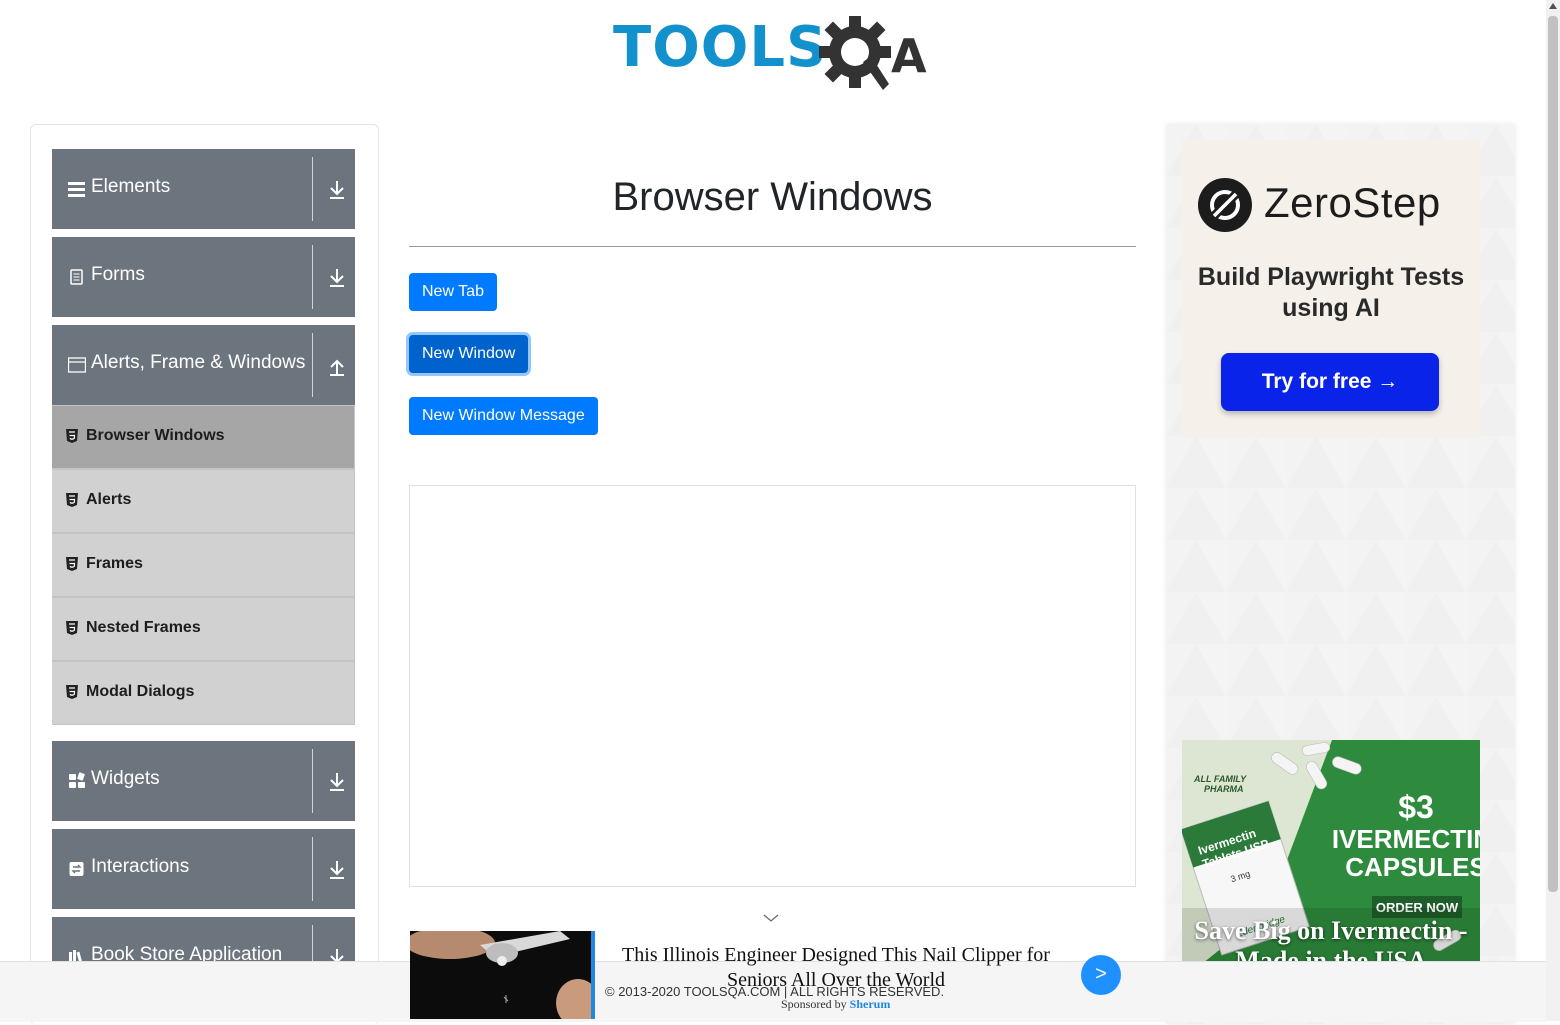 This screenshot has height=1025, width=1560. Describe the element at coordinates (1331, 292) in the screenshot. I see `zerostep-tagline: Build Playwright Tests using AI` at that location.